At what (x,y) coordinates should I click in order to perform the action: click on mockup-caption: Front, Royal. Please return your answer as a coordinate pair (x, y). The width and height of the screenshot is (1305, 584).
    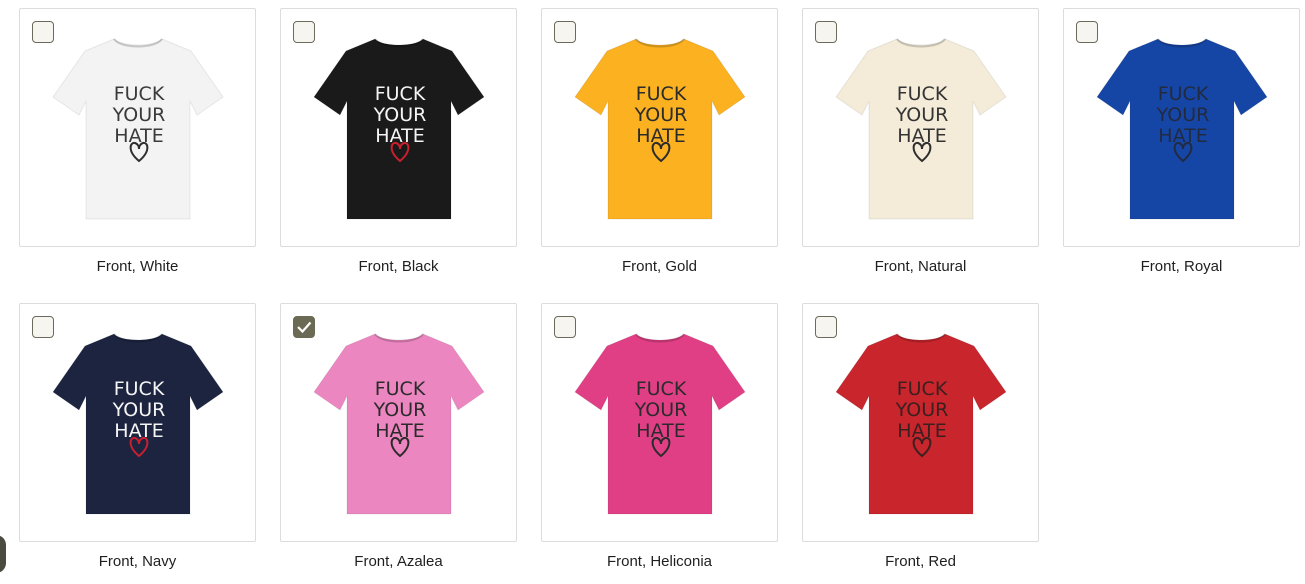
    Looking at the image, I should click on (1181, 266).